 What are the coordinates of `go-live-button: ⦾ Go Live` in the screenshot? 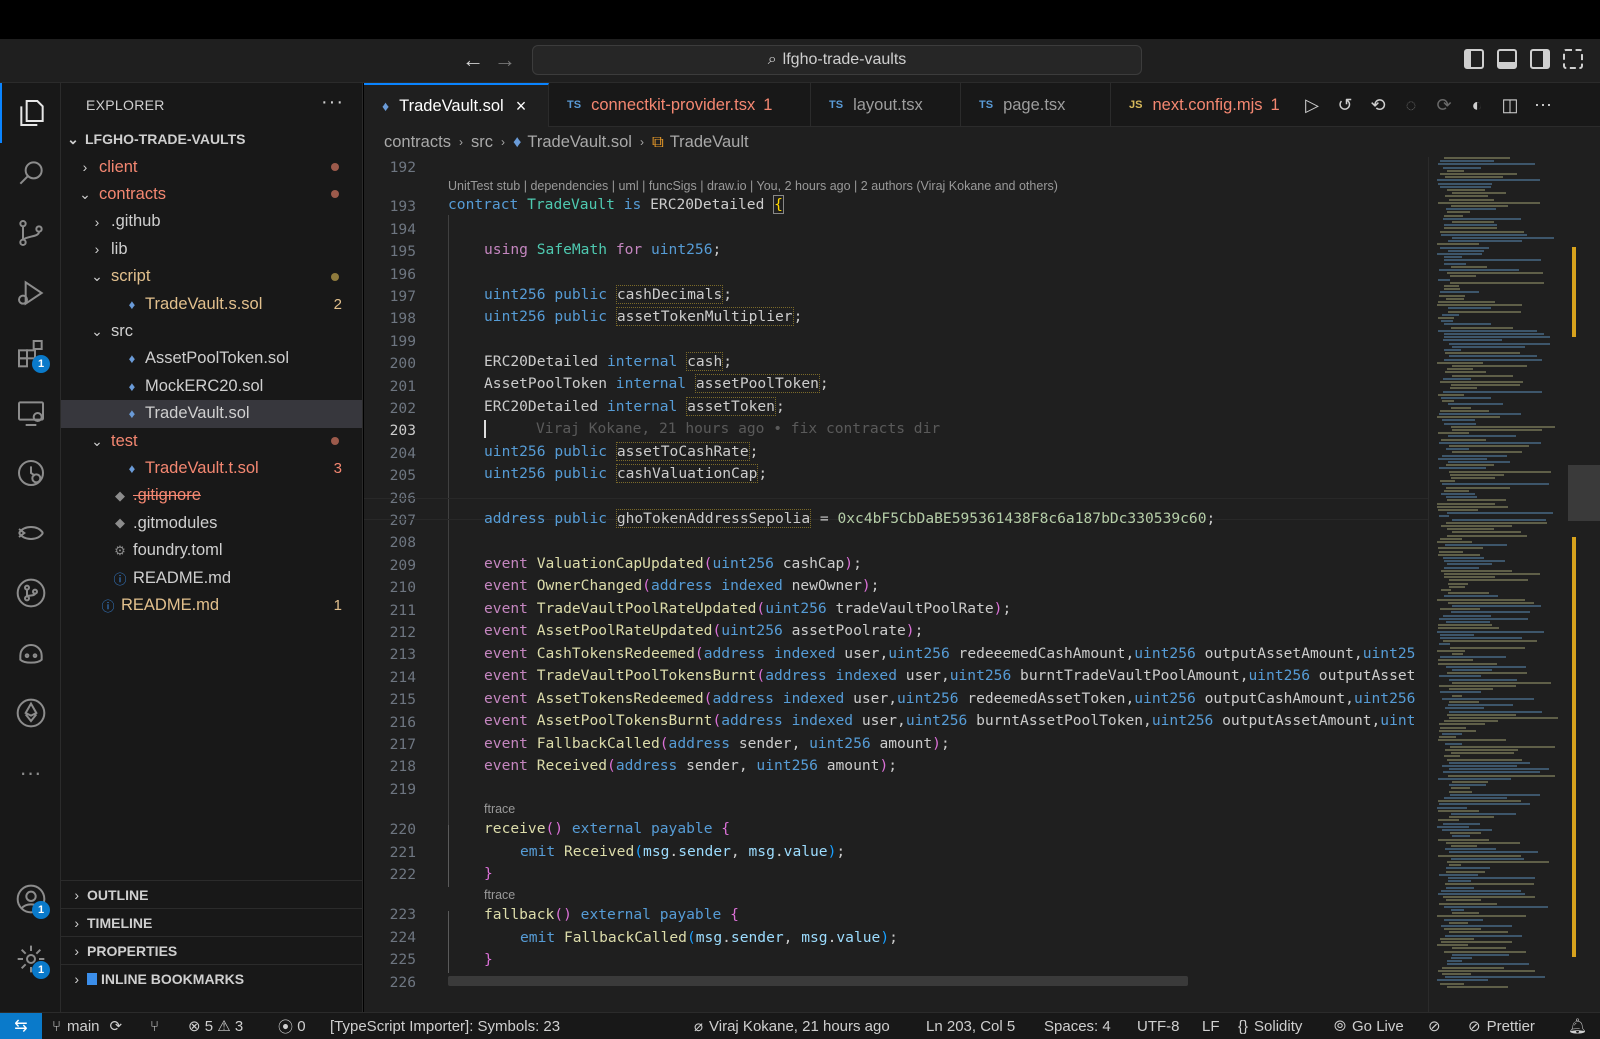 It's located at (1369, 1026).